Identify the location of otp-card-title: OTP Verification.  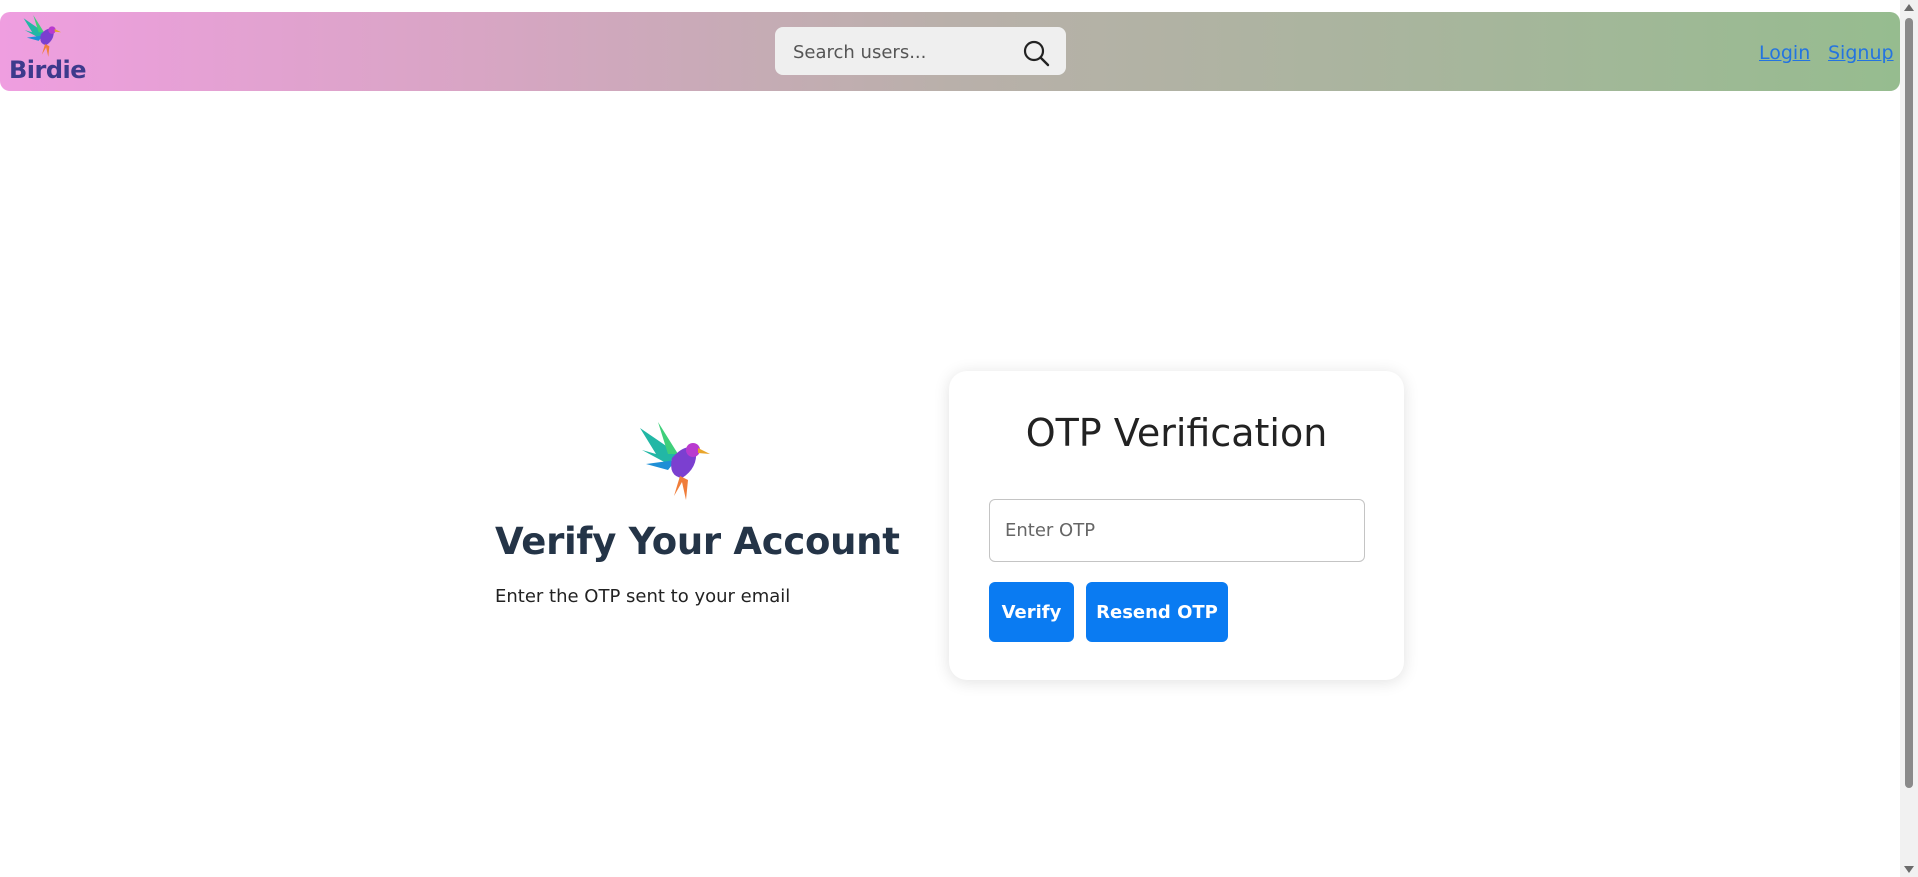
(1176, 433).